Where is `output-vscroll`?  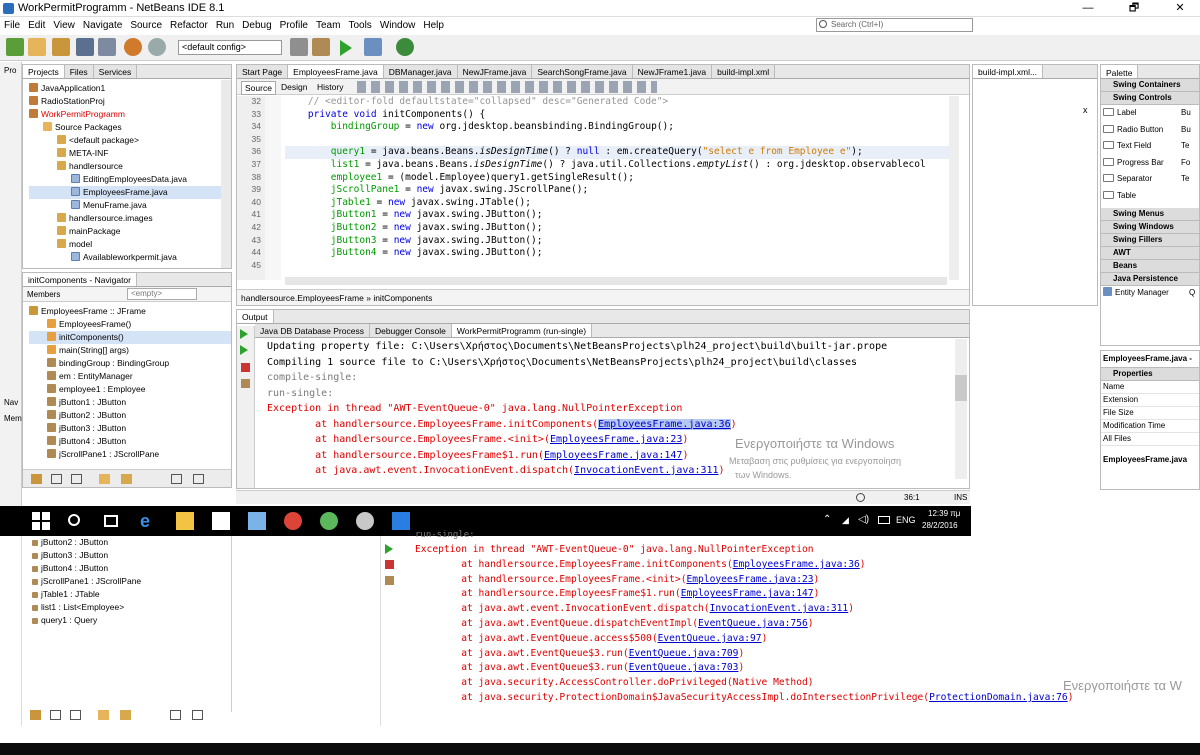
output-vscroll is located at coordinates (961, 409).